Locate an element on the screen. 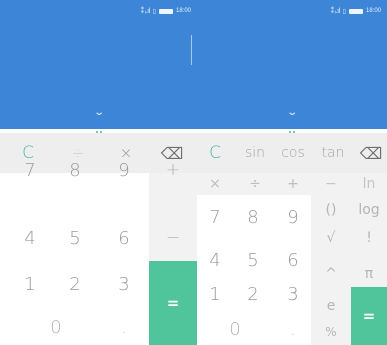  factorial-button: ! is located at coordinates (369, 238).